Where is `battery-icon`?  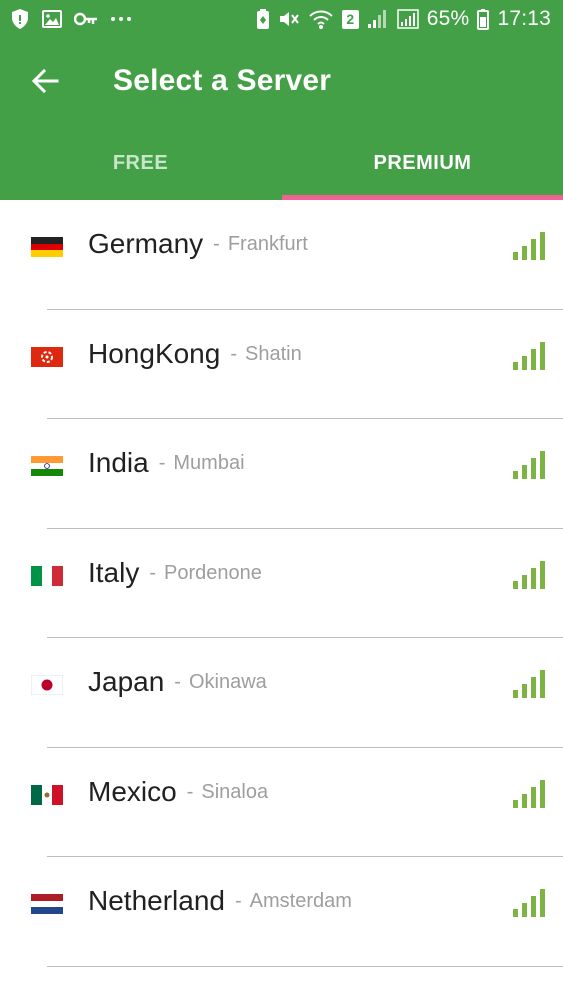
battery-icon is located at coordinates (483, 19).